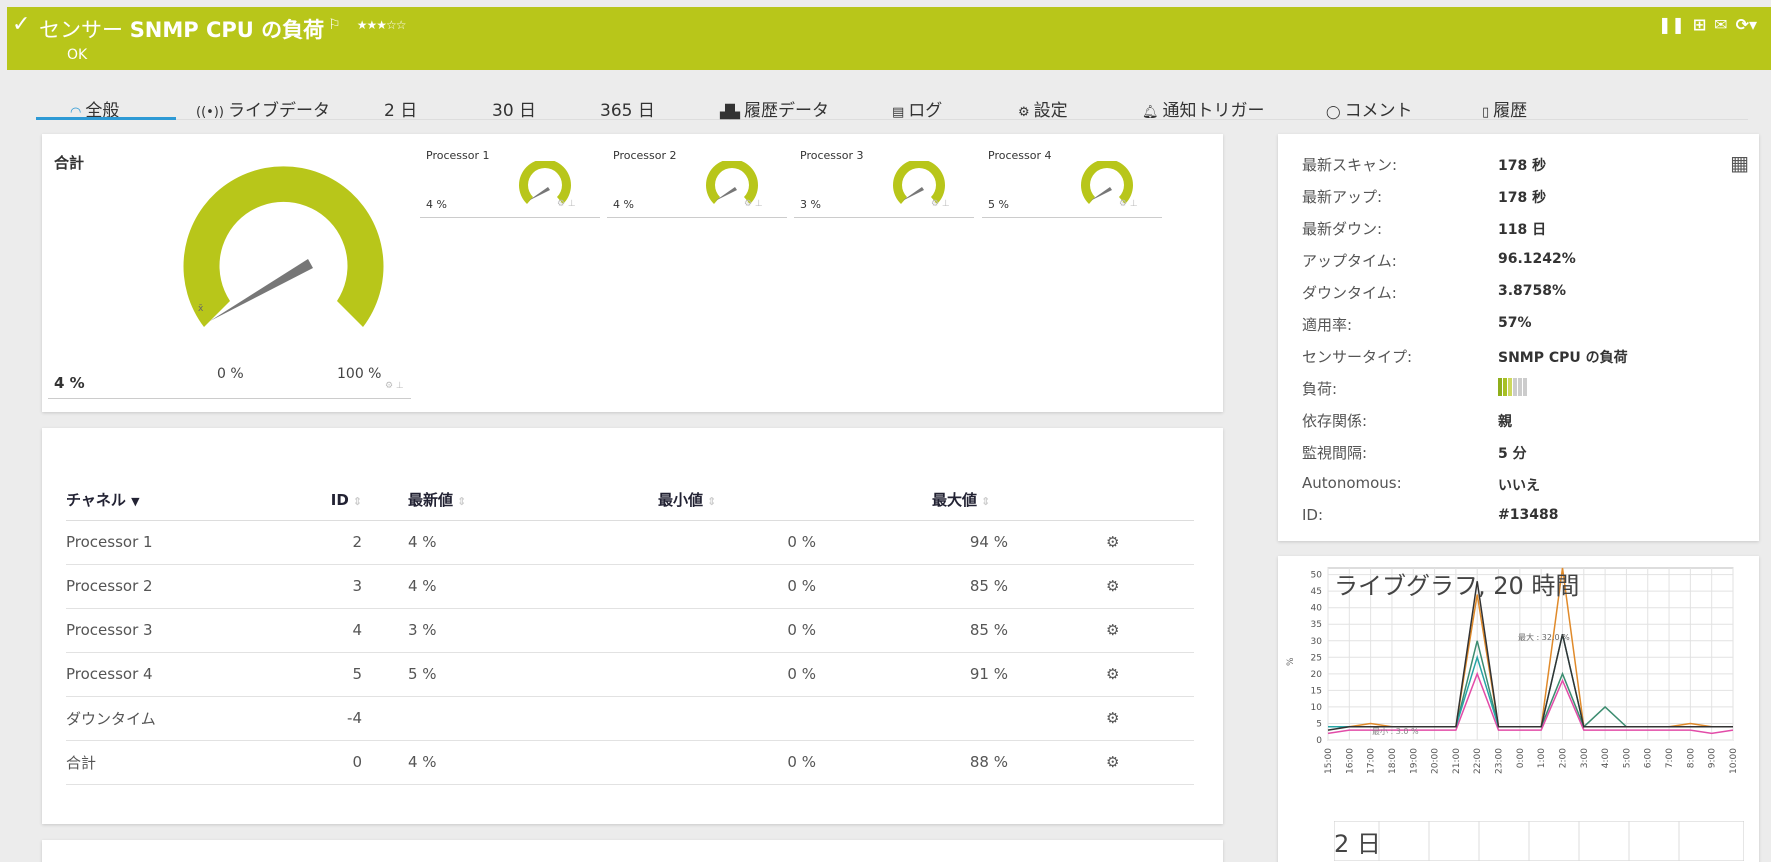 The image size is (1771, 862). What do you see at coordinates (81, 30) in the screenshot?
I see `title-prefix: センサー` at bounding box center [81, 30].